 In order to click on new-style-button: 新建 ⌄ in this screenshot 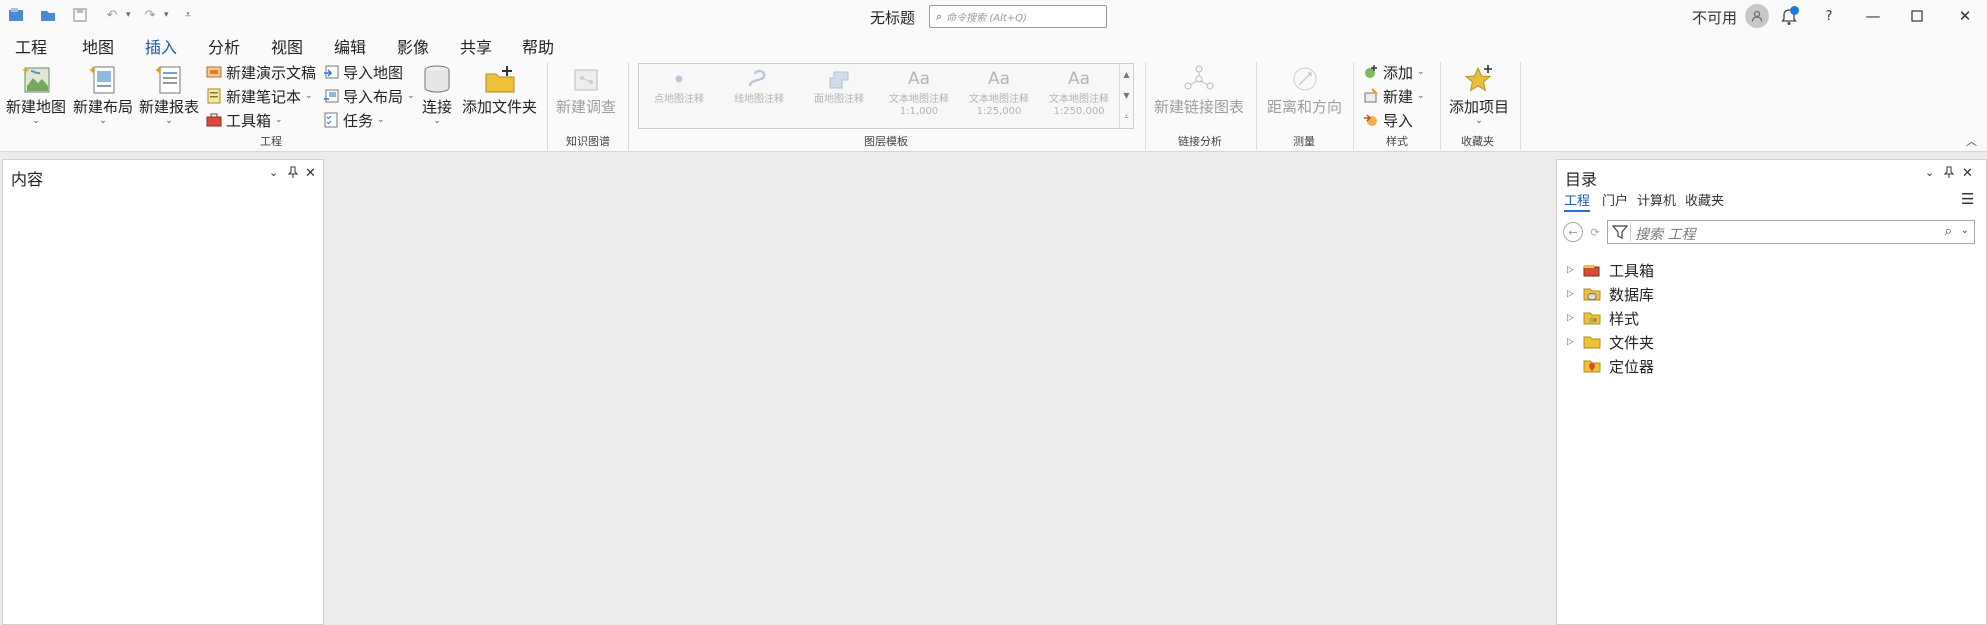, I will do `click(1394, 96)`.